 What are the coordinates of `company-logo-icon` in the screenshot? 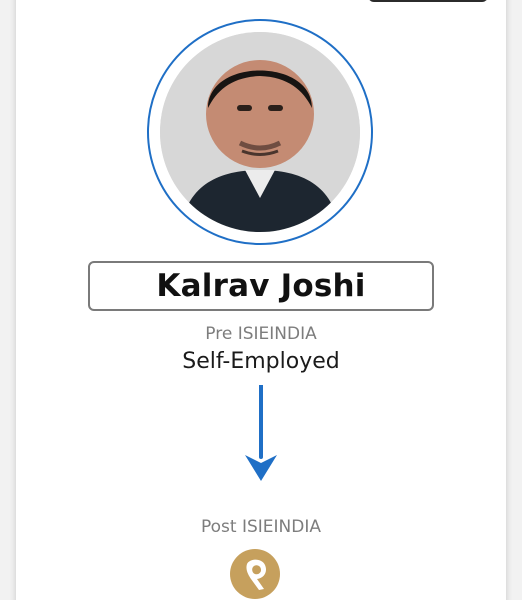 It's located at (255, 574).